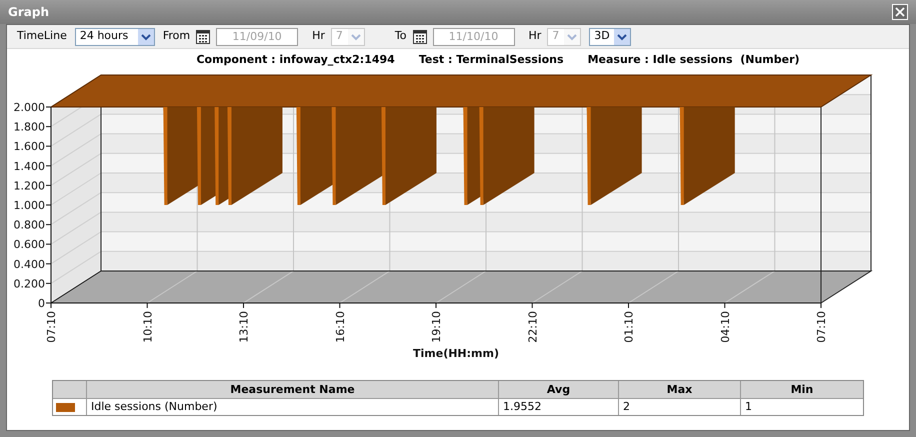 Image resolution: width=916 pixels, height=437 pixels. What do you see at coordinates (694, 60) in the screenshot?
I see `chart-header-text: Measure : Idle sessions (Number)` at bounding box center [694, 60].